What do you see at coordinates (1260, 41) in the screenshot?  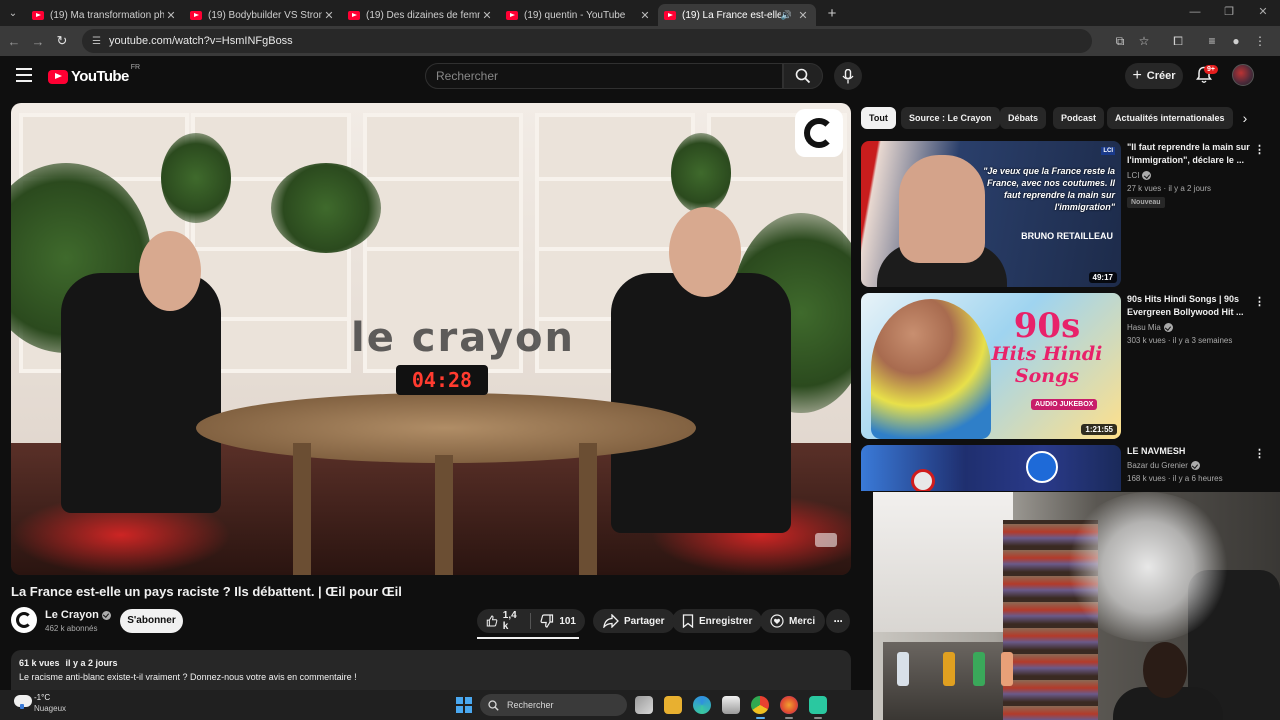 I see `browser-menu-icon: ⋮` at bounding box center [1260, 41].